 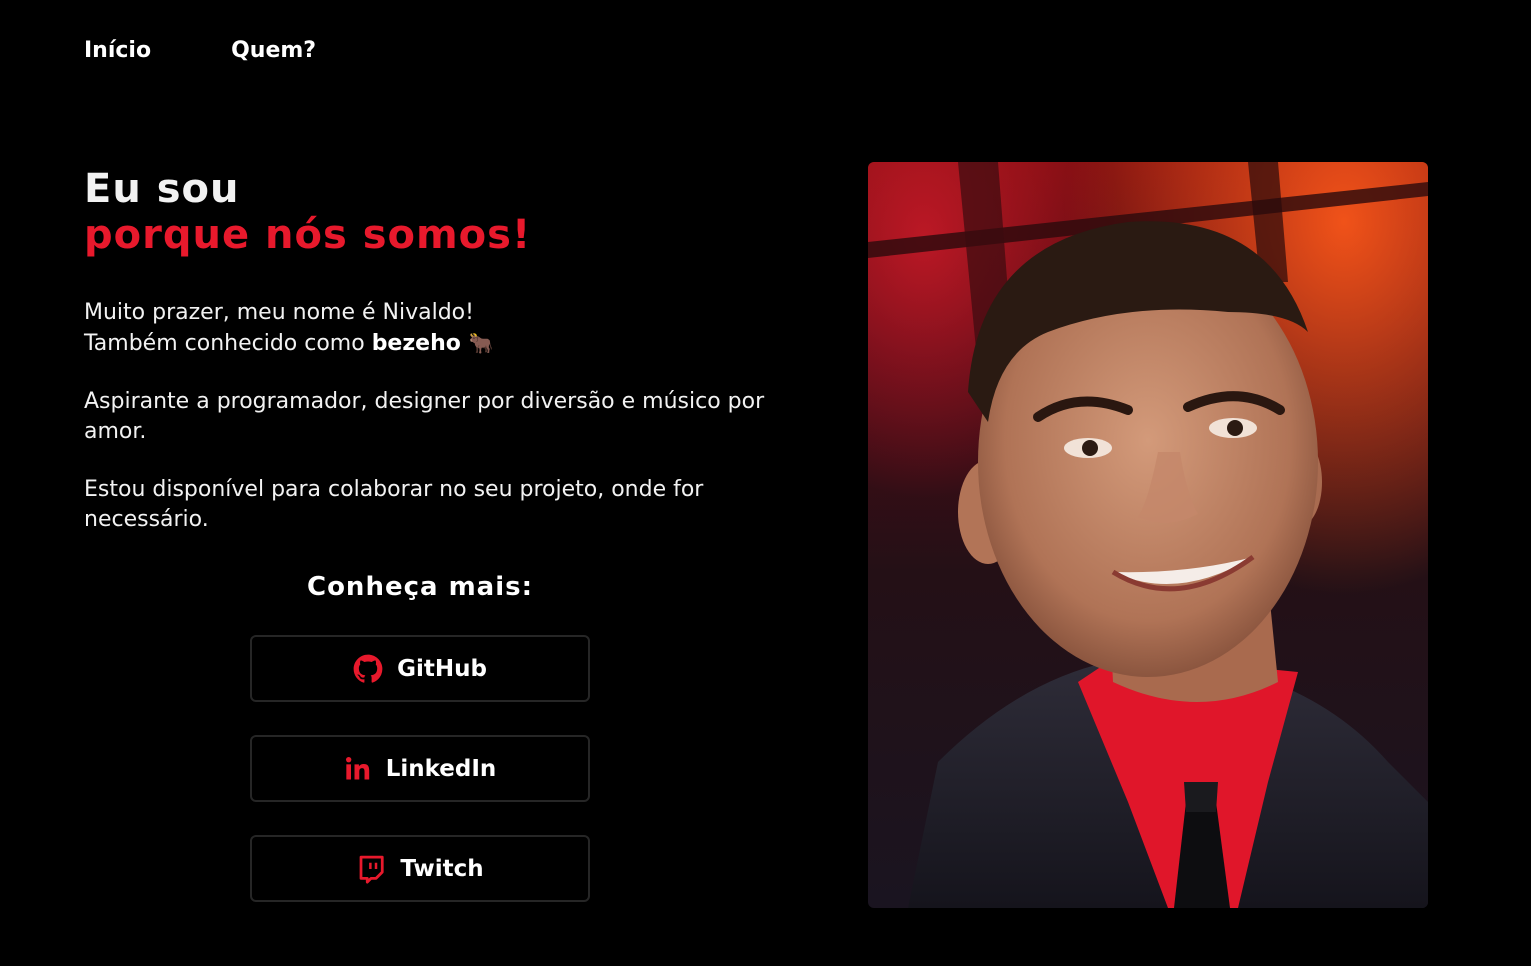 What do you see at coordinates (441, 768) in the screenshot?
I see `linkedin-label: LinkedIn` at bounding box center [441, 768].